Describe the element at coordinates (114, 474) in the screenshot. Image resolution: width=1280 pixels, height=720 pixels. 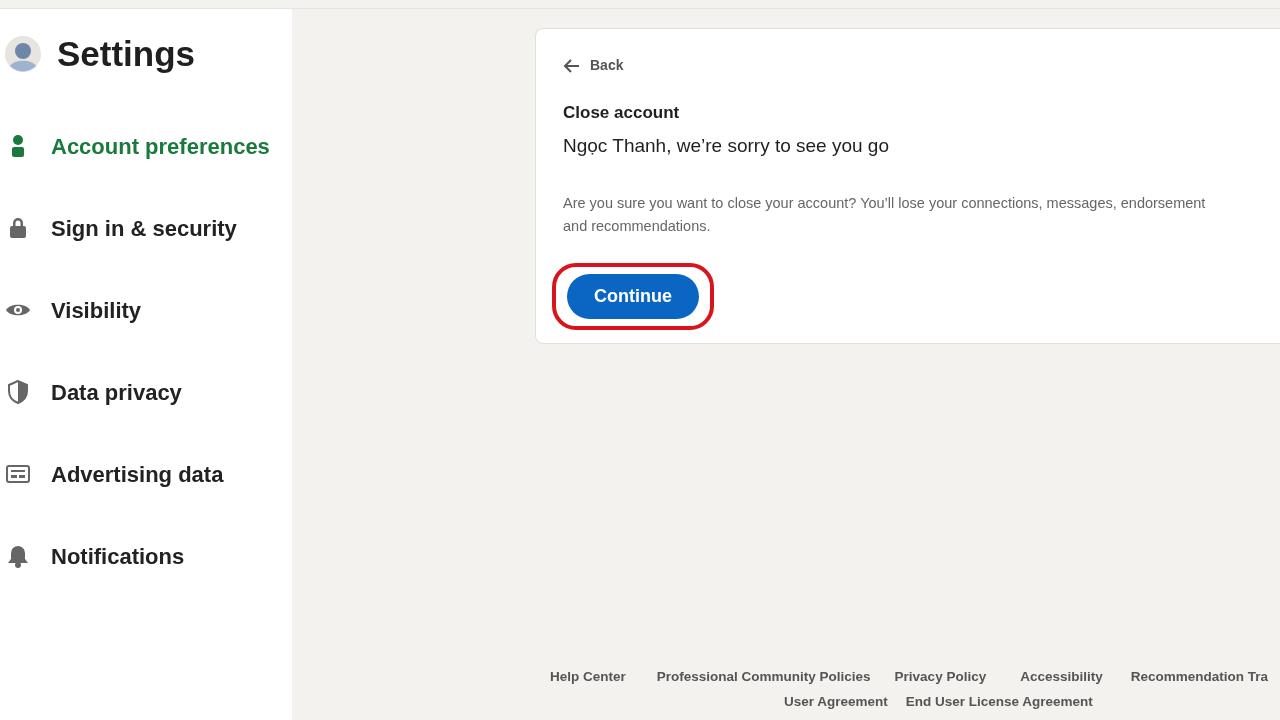
I see `sidebar-item: Advertising data` at that location.